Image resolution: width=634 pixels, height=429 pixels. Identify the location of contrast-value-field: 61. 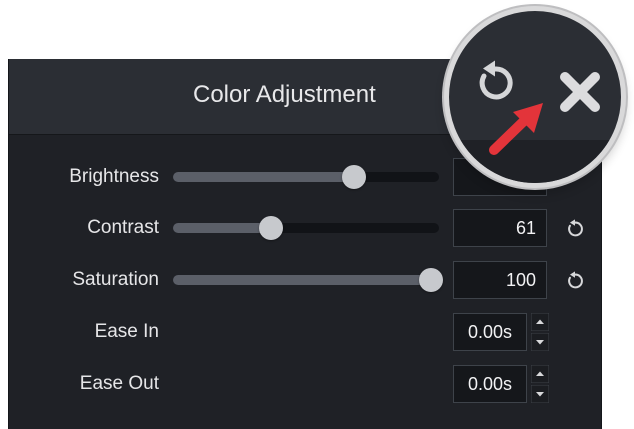
(500, 228).